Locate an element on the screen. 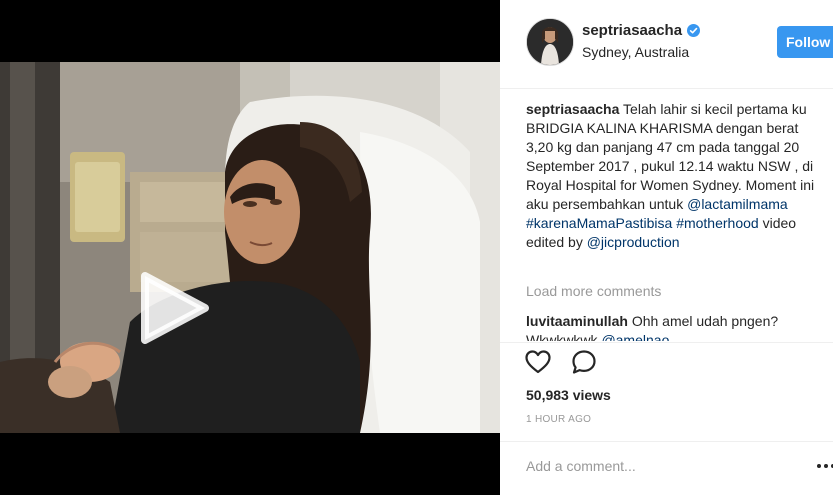 The image size is (833, 495). comment-icon is located at coordinates (584, 362).